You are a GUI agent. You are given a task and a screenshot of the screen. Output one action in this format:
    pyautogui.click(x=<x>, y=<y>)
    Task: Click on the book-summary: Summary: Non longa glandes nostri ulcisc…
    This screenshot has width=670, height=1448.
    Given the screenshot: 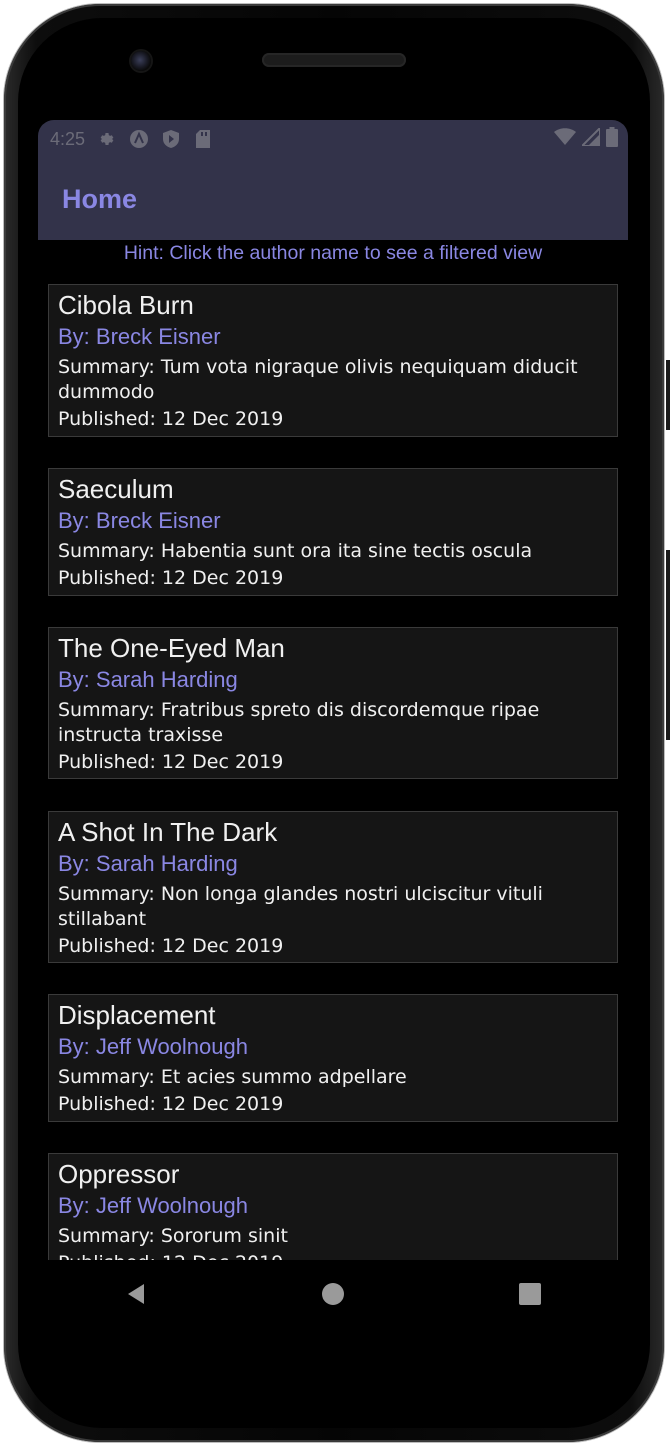 What is the action you would take?
    pyautogui.click(x=300, y=906)
    